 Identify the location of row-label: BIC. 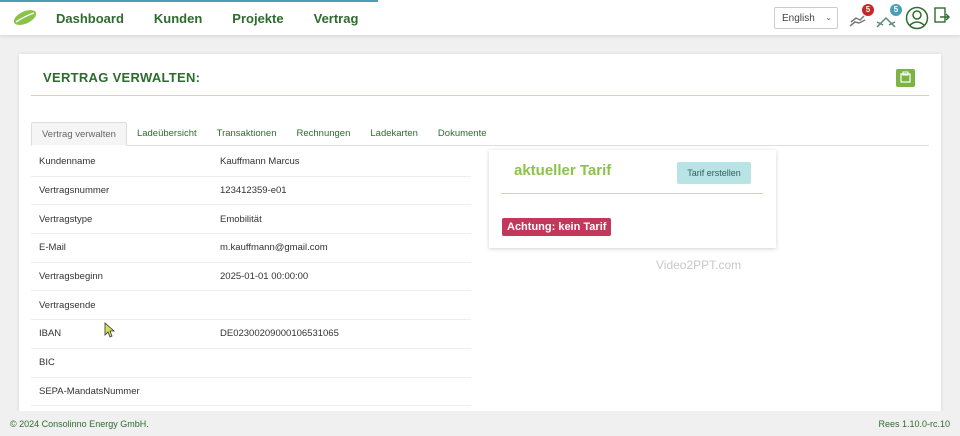
(47, 363).